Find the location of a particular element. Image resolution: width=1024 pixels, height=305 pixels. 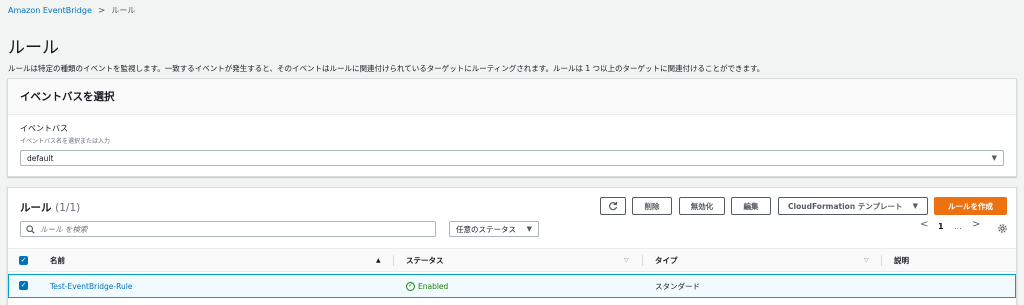

rule-name-link: Test-EventBridge-Rule is located at coordinates (91, 286).